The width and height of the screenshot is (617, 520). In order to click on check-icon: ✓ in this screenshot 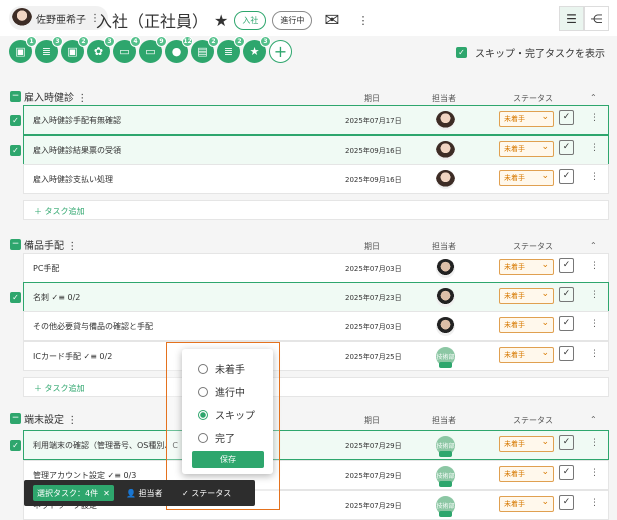, I will do `click(461, 52)`.